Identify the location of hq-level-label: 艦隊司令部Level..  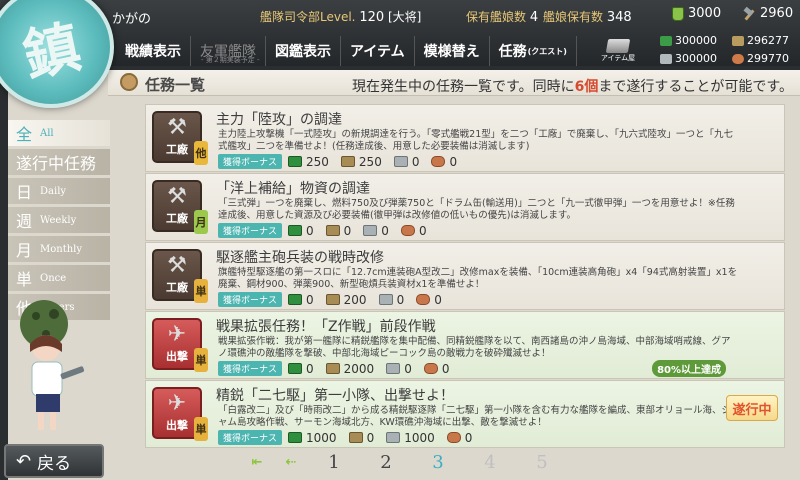
(308, 17).